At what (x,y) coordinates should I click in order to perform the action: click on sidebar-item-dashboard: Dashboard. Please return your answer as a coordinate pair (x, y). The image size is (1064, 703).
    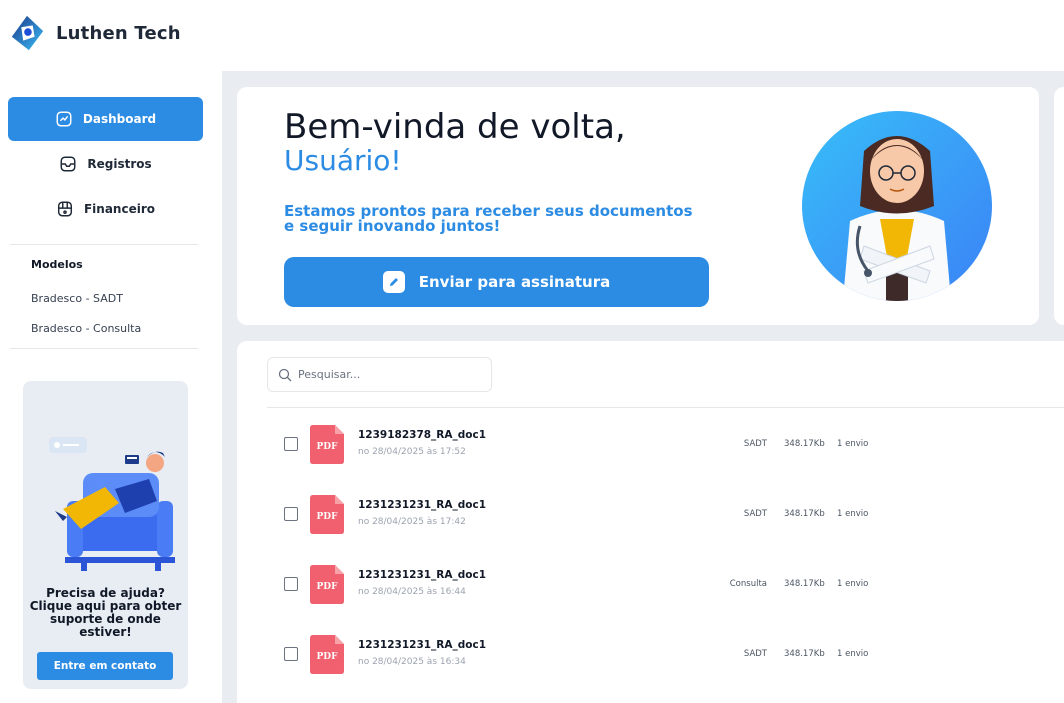
    Looking at the image, I should click on (105, 119).